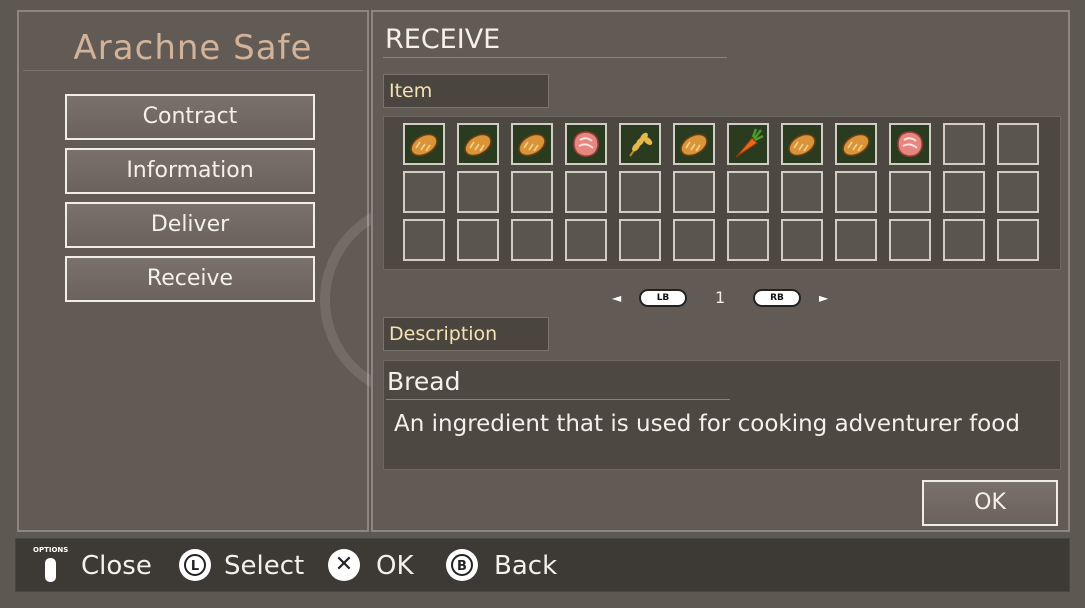 The width and height of the screenshot is (1085, 608). What do you see at coordinates (116, 566) in the screenshot?
I see `close-hint: Close` at bounding box center [116, 566].